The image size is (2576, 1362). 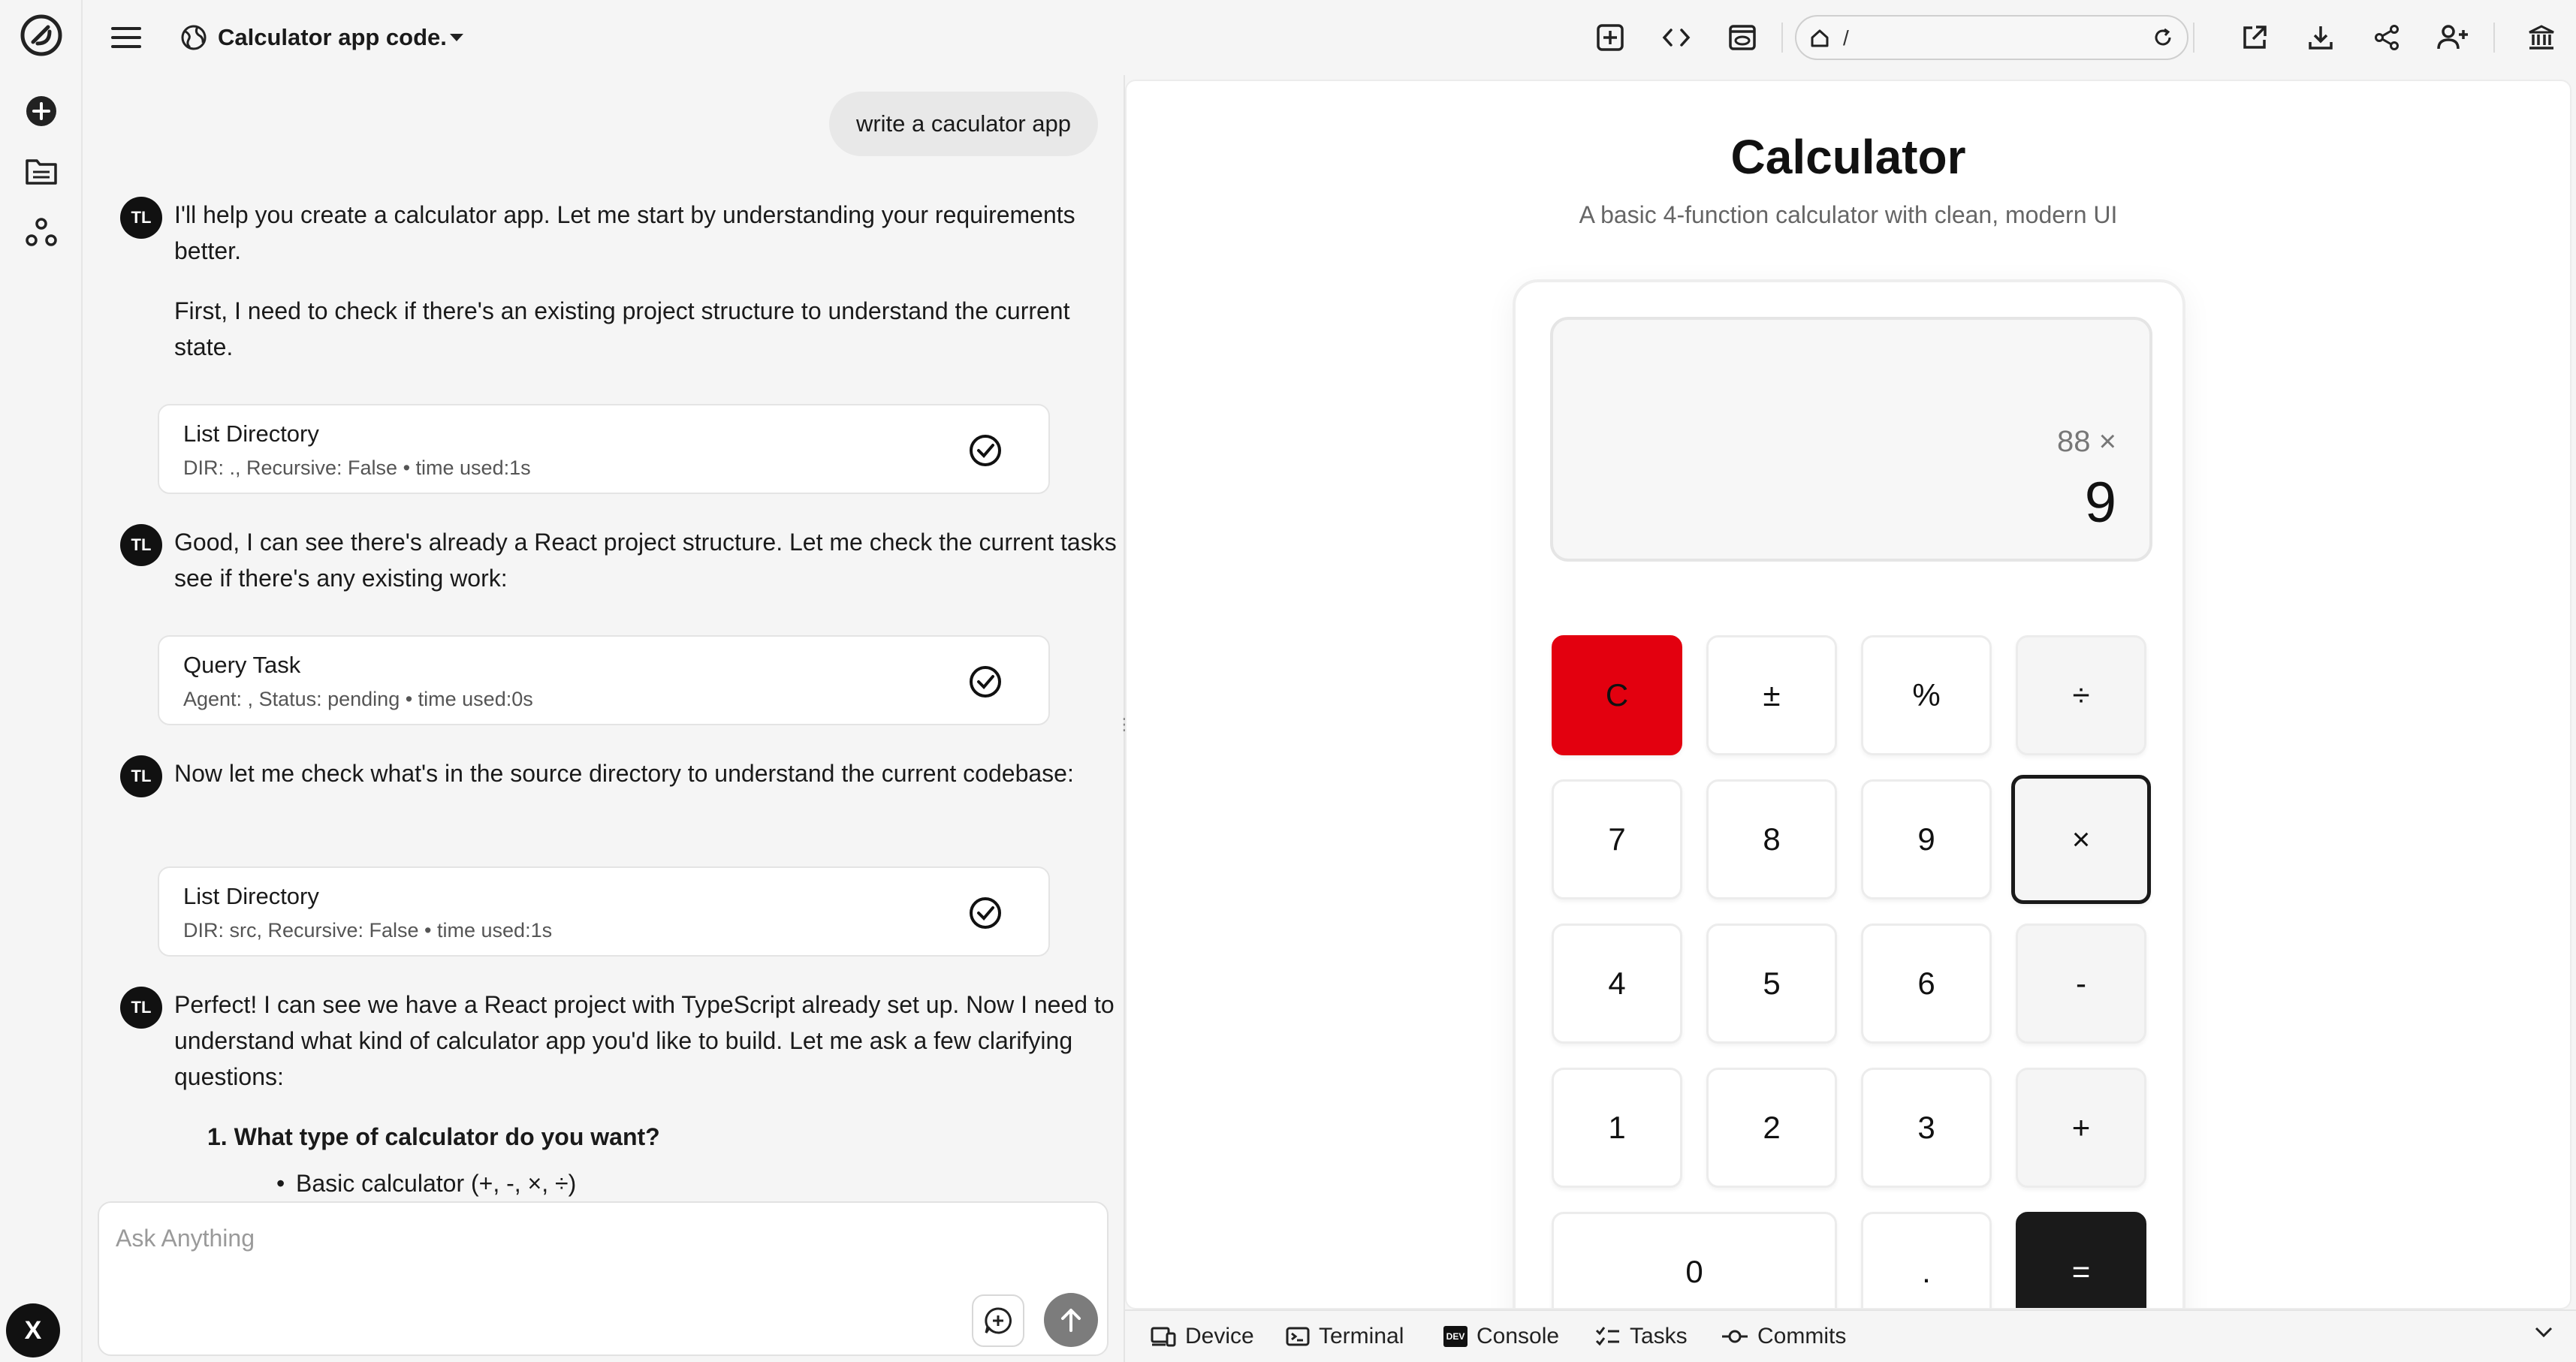 What do you see at coordinates (1819, 38) in the screenshot?
I see `home-icon` at bounding box center [1819, 38].